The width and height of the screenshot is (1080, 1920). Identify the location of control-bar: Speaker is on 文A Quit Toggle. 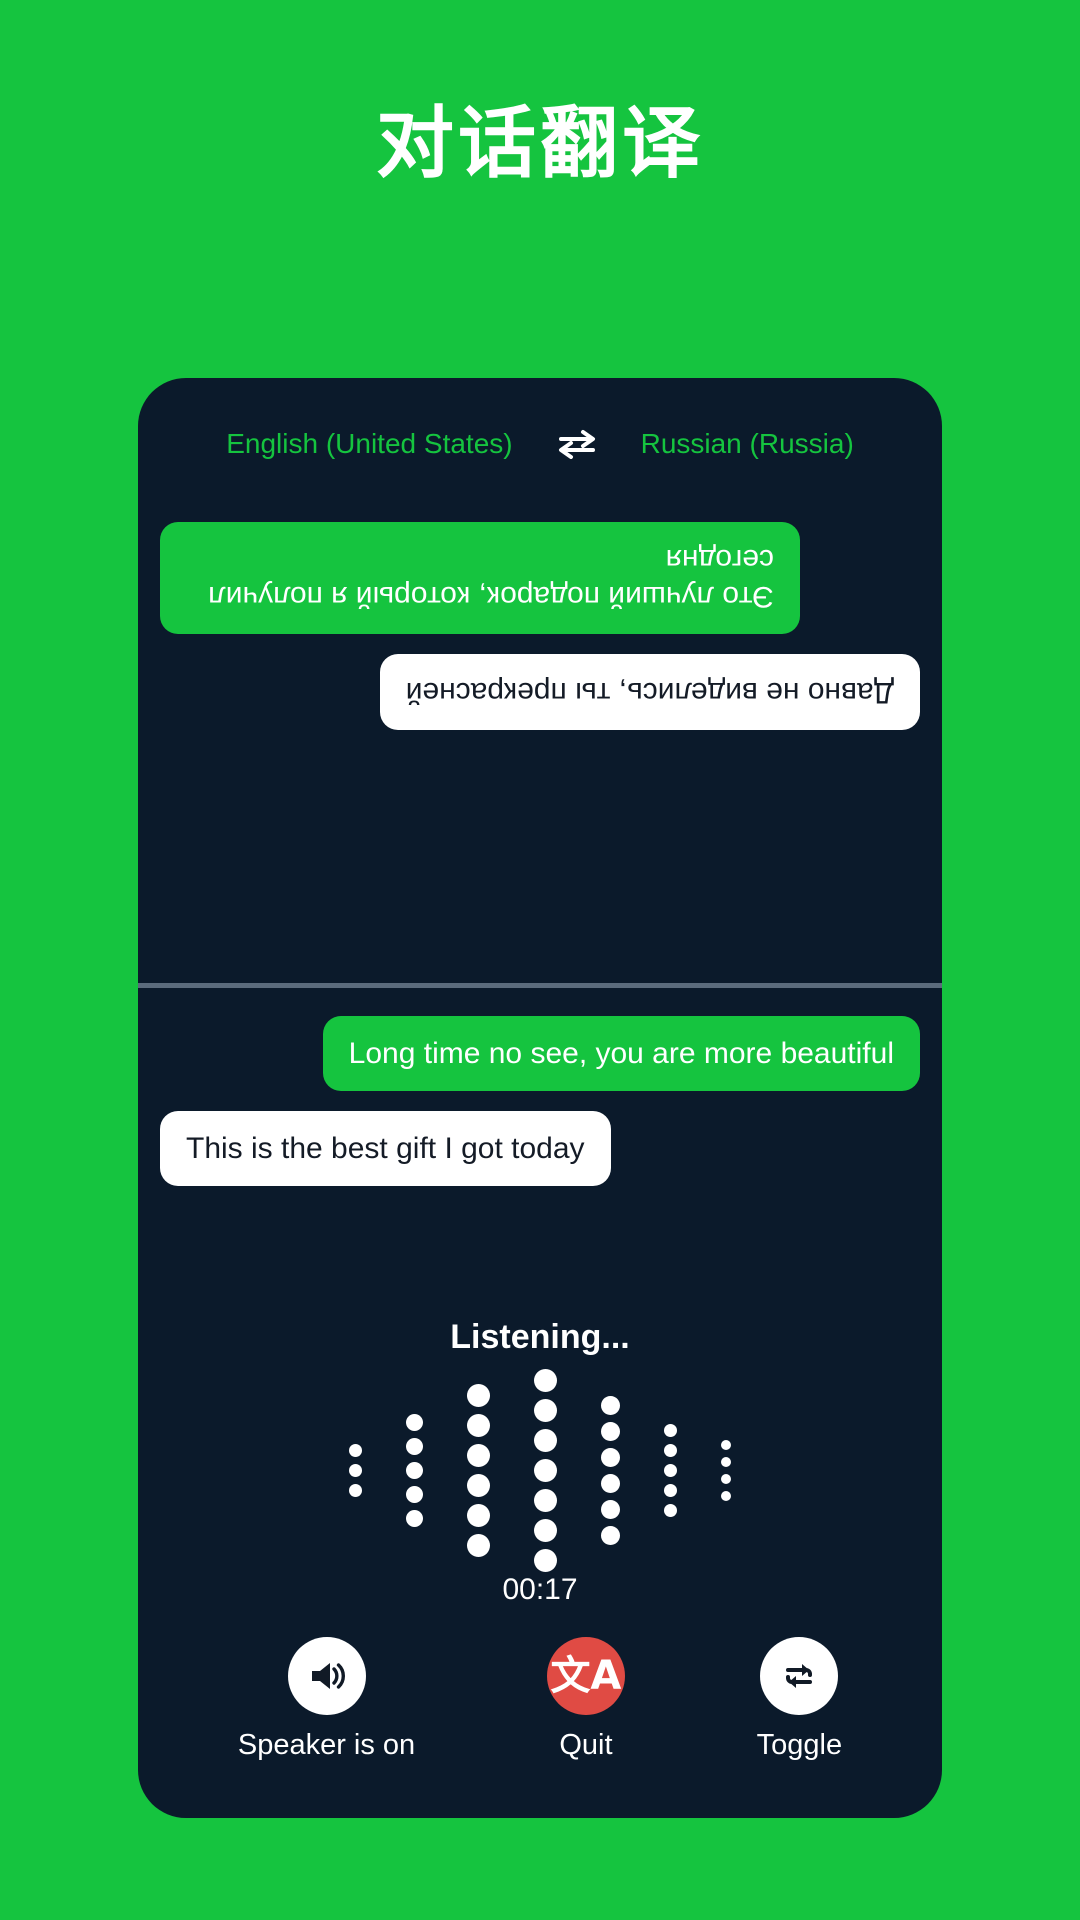
(540, 1699).